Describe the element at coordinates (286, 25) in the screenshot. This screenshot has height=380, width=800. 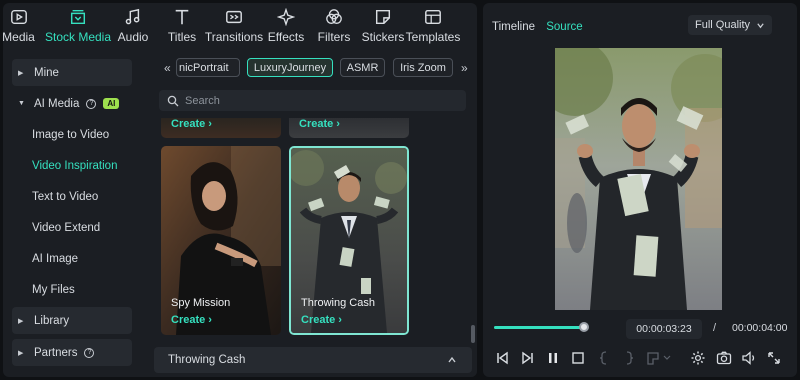
I see `toolbar-effects-button: Effects` at that location.